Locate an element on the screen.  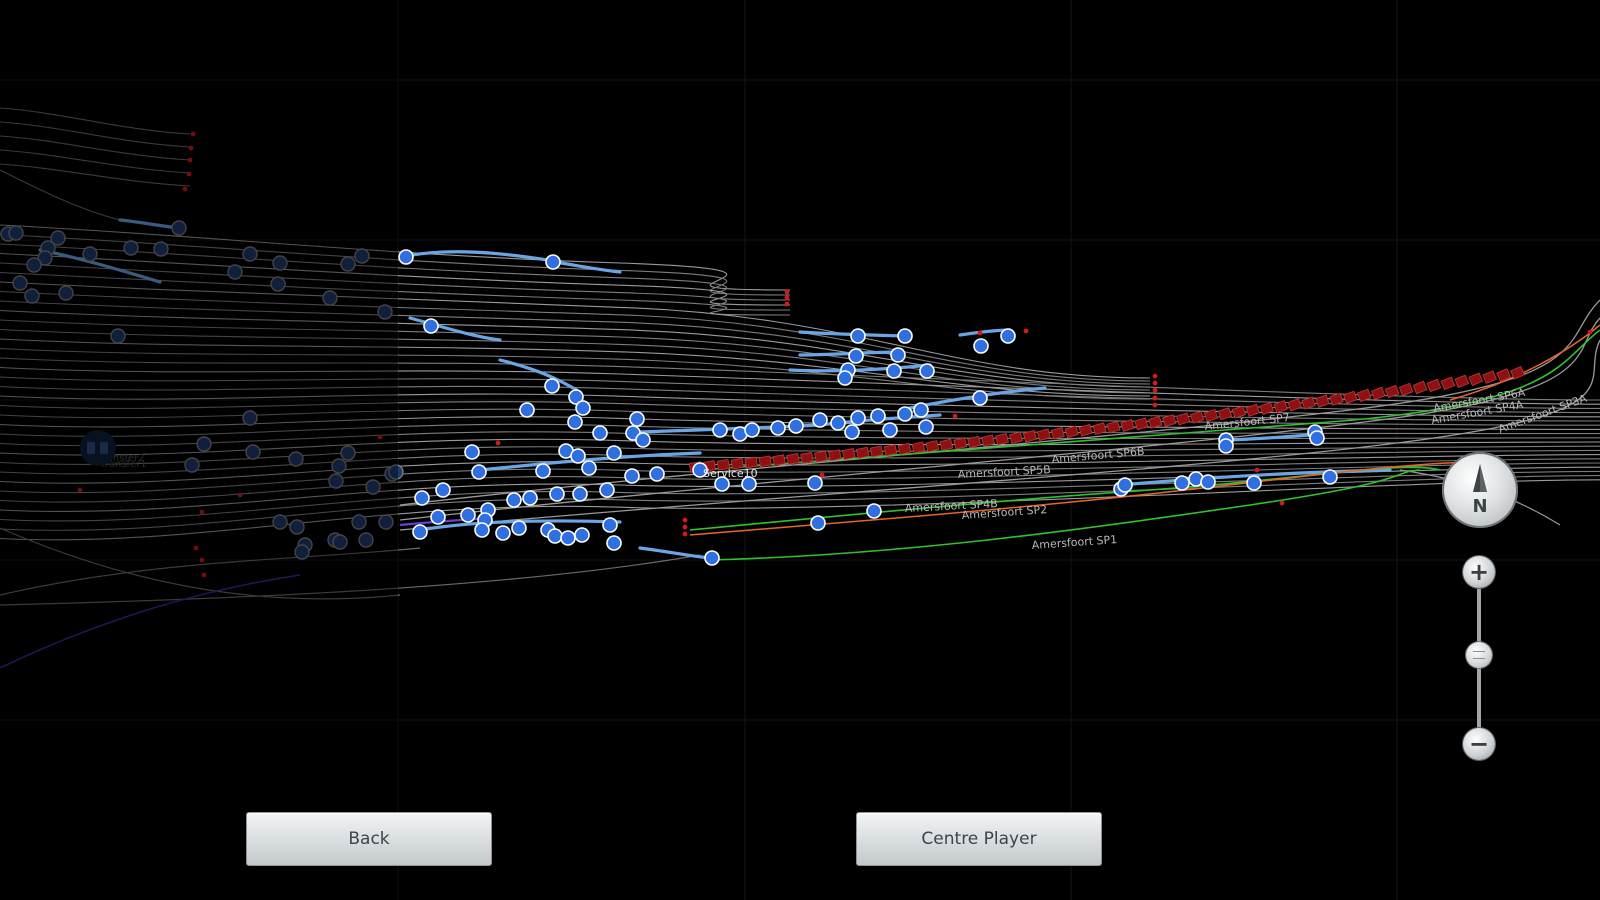
train-label: Service10 is located at coordinates (730, 473).